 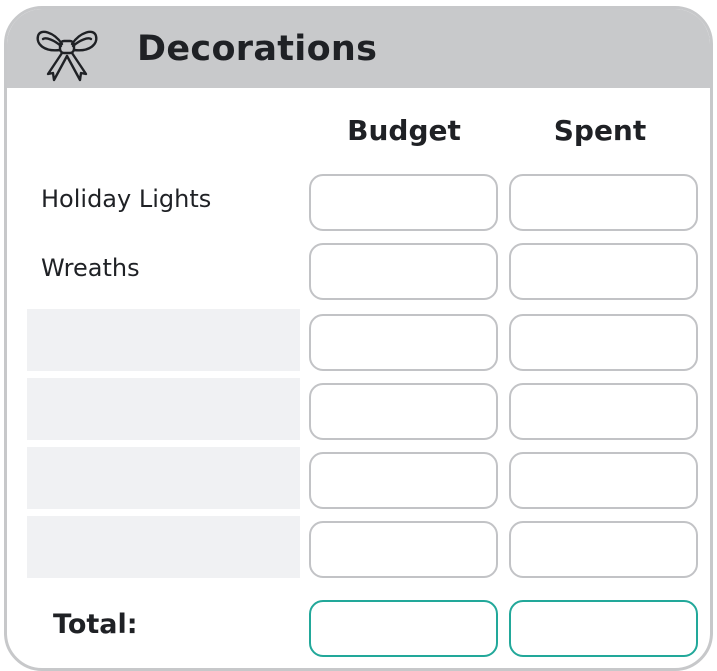 What do you see at coordinates (404, 130) in the screenshot?
I see `budget-column-header: Budget` at bounding box center [404, 130].